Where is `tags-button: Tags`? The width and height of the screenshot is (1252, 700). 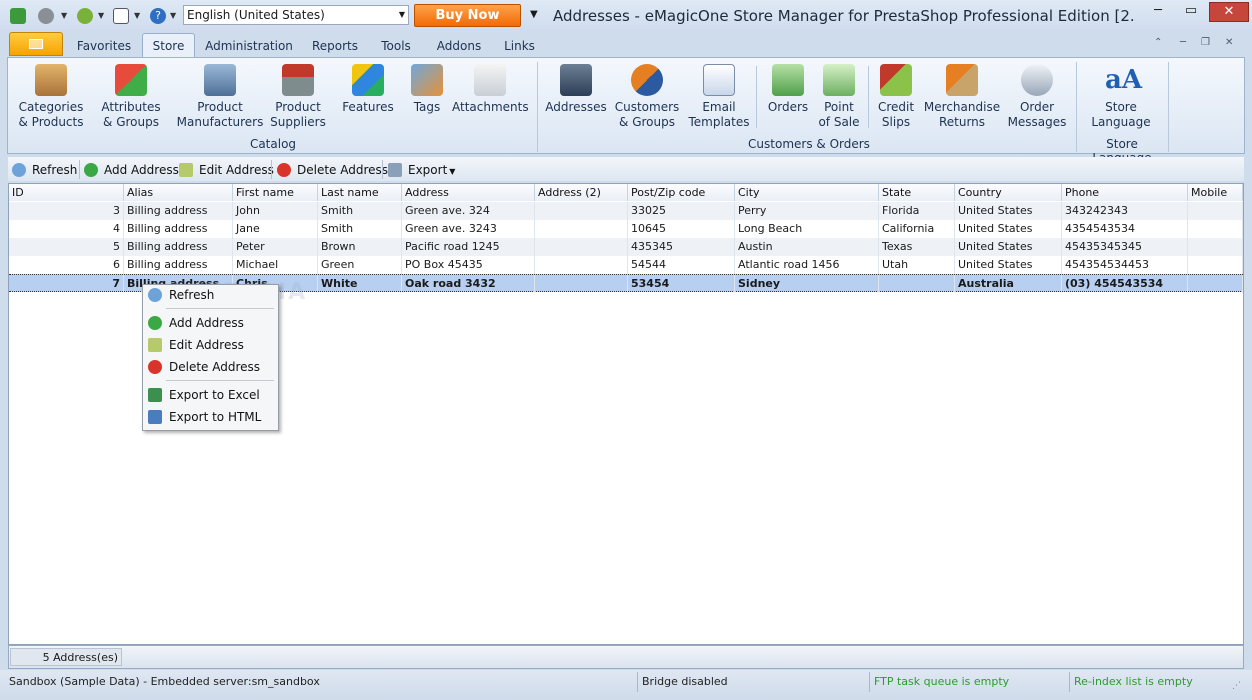
tags-button: Tags is located at coordinates (427, 89).